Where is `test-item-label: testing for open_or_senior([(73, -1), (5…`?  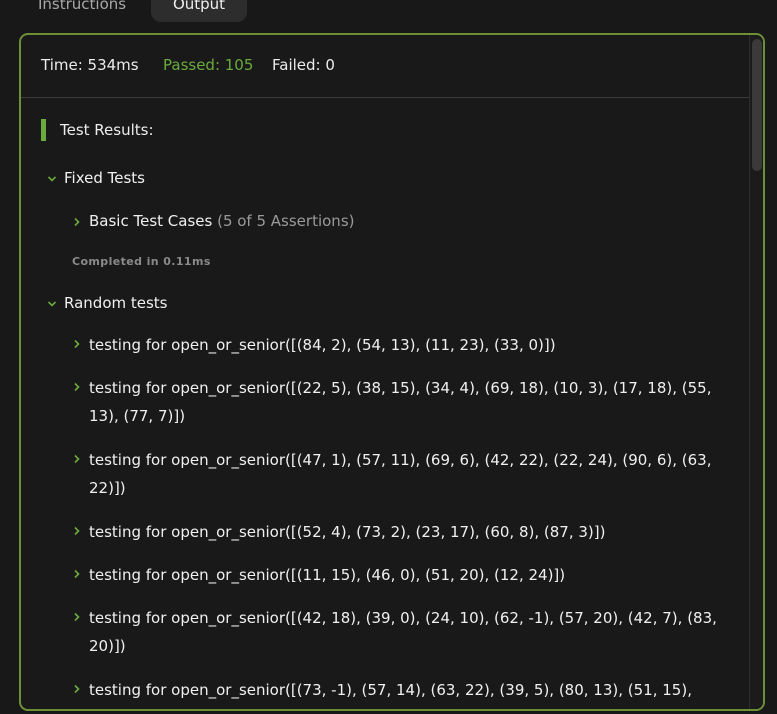
test-item-label: testing for open_or_senior([(73, -1), (5… is located at coordinates (390, 690).